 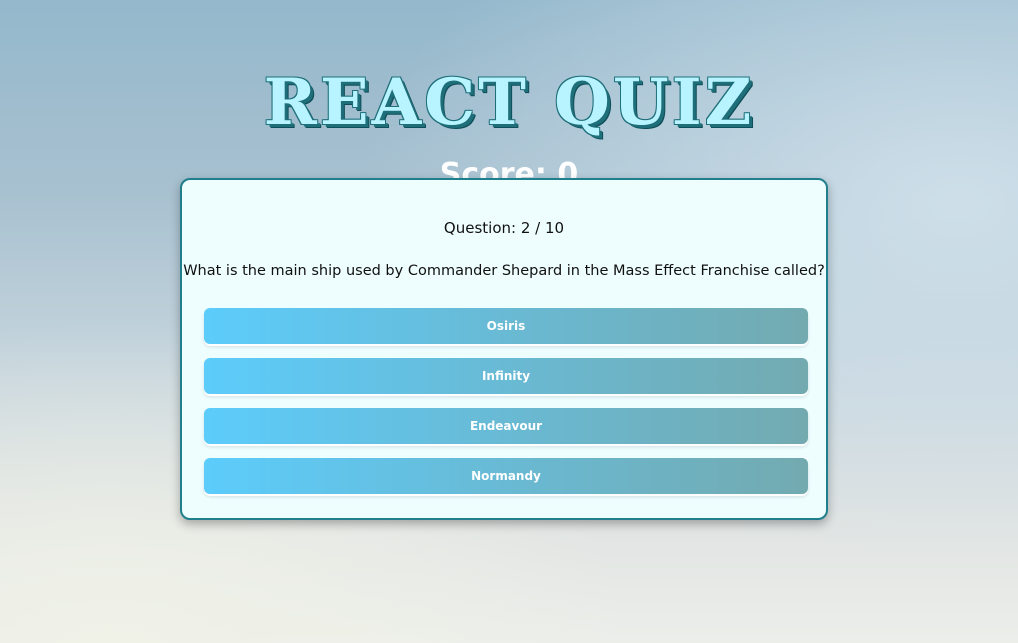 What do you see at coordinates (509, 102) in the screenshot?
I see `app-title: REACT QUIZ` at bounding box center [509, 102].